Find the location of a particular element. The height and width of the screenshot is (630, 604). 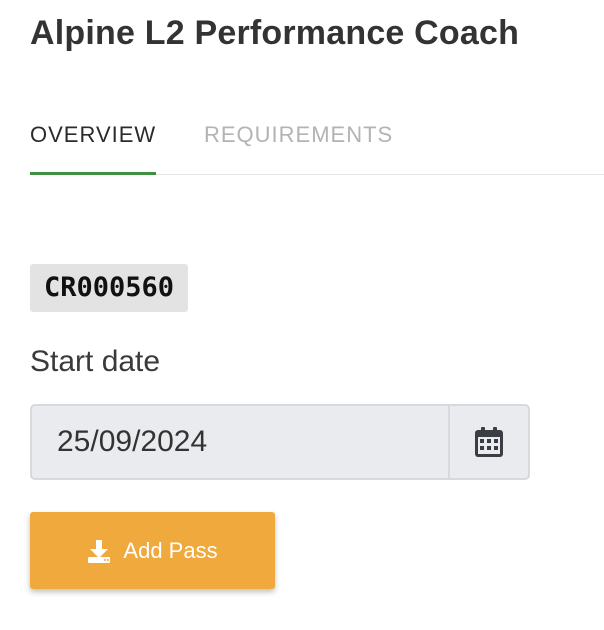

calendar-icon is located at coordinates (489, 442).